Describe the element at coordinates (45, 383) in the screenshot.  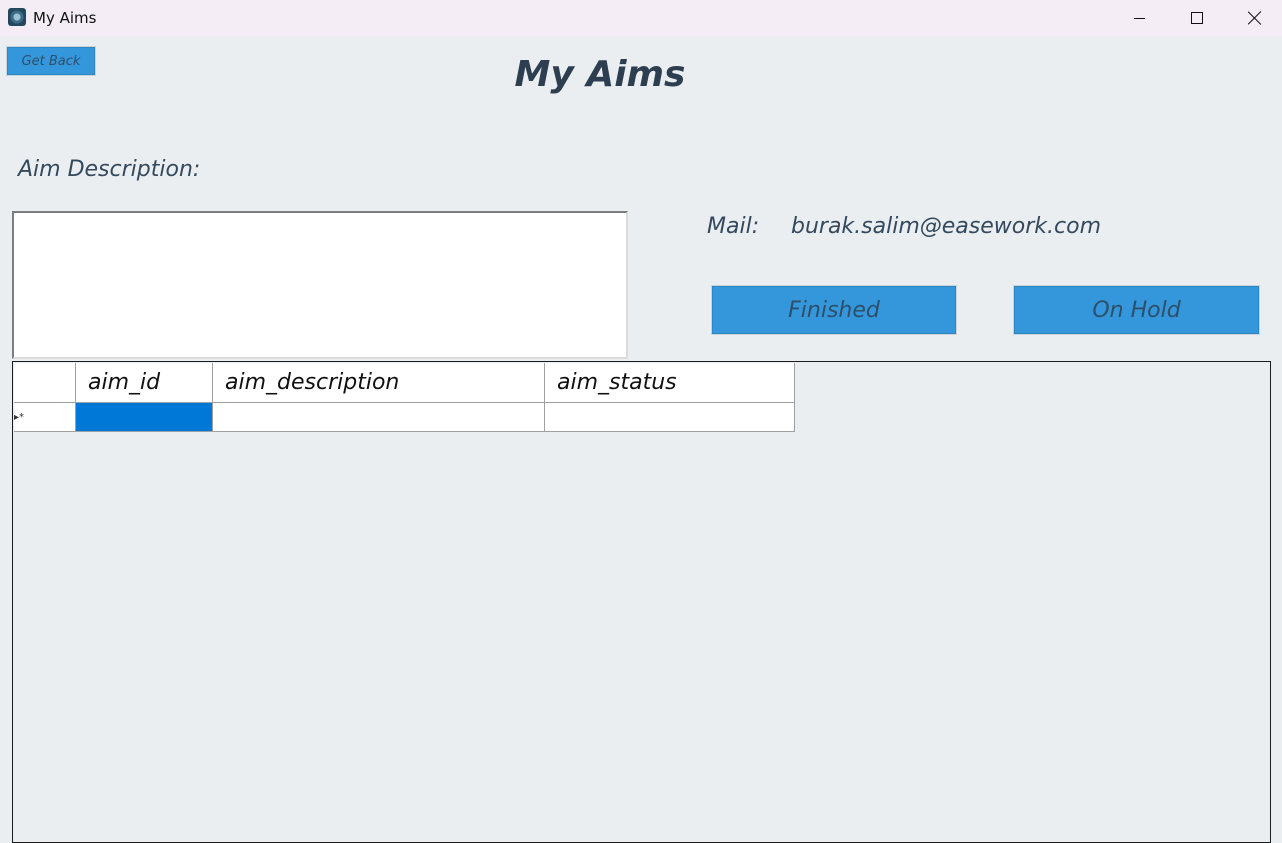
I see `row-header-corner` at that location.